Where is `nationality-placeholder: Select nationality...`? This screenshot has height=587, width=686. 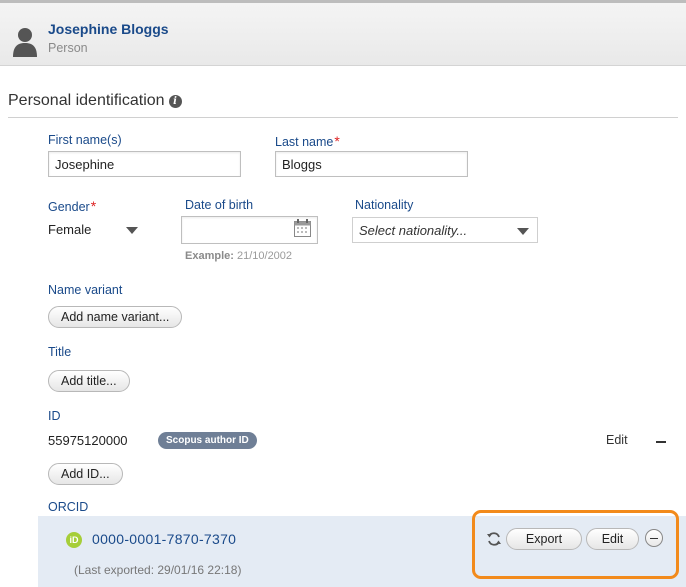 nationality-placeholder: Select nationality... is located at coordinates (413, 230).